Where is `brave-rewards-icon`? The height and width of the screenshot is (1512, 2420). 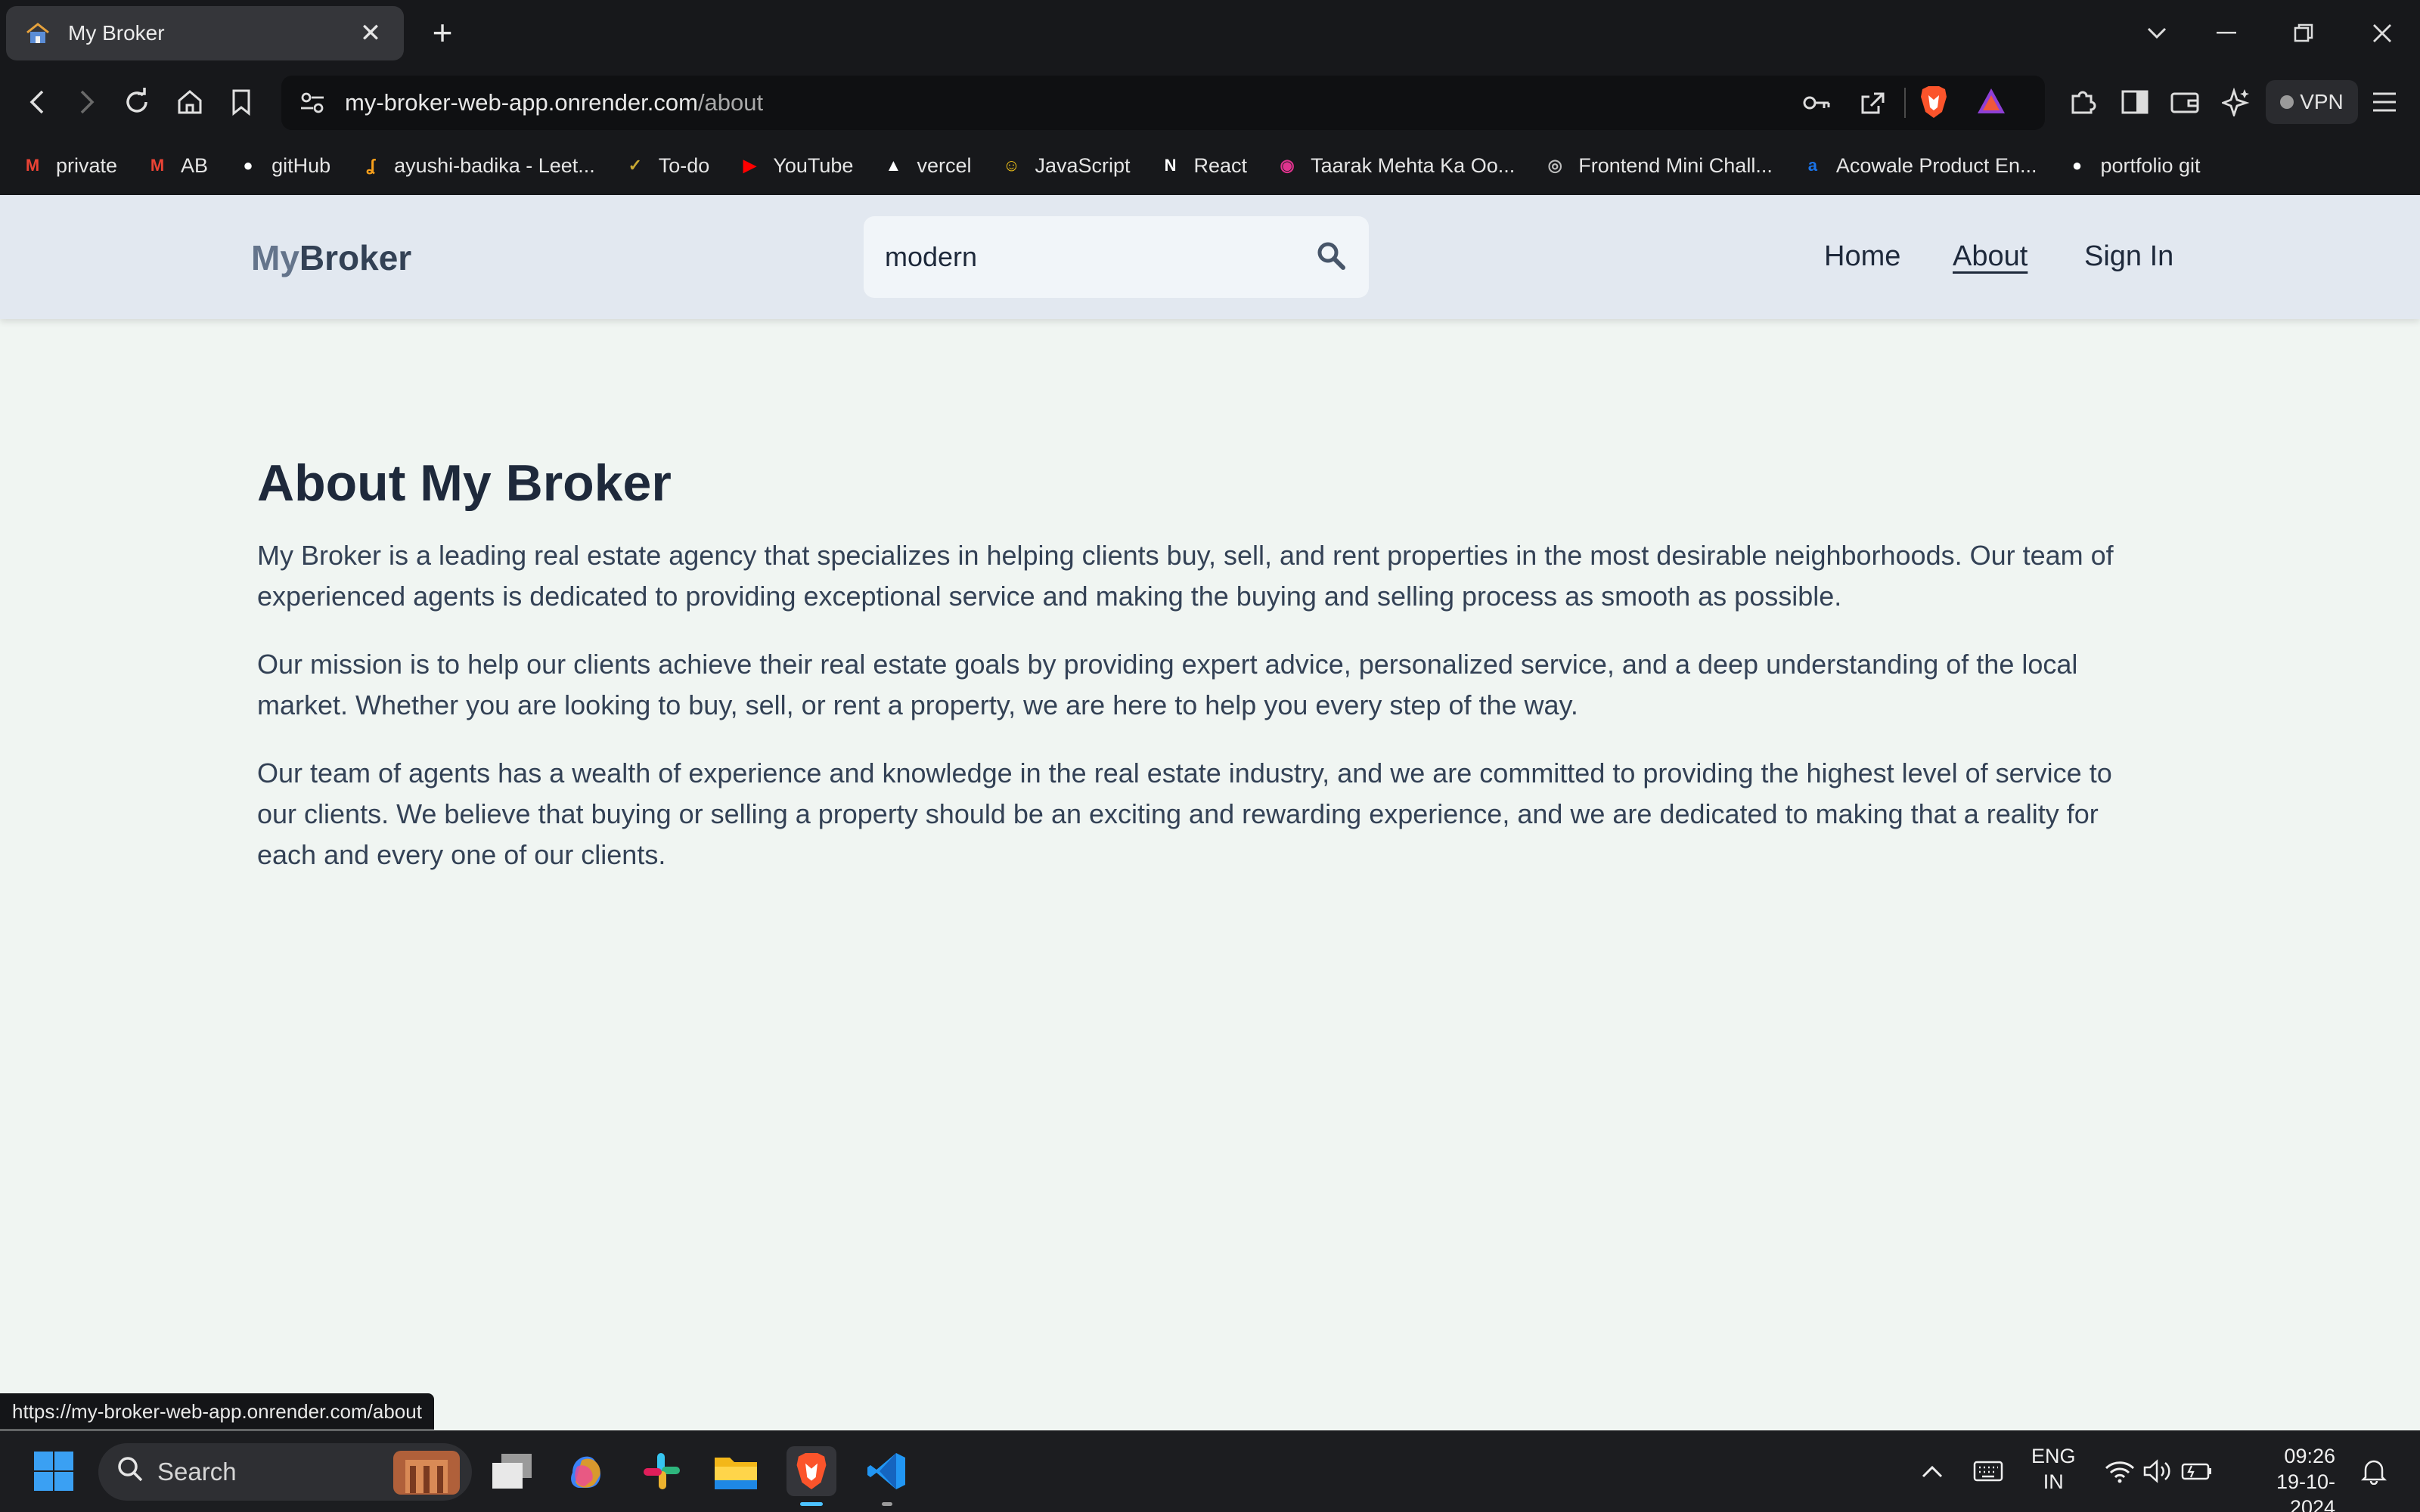 brave-rewards-icon is located at coordinates (1991, 103).